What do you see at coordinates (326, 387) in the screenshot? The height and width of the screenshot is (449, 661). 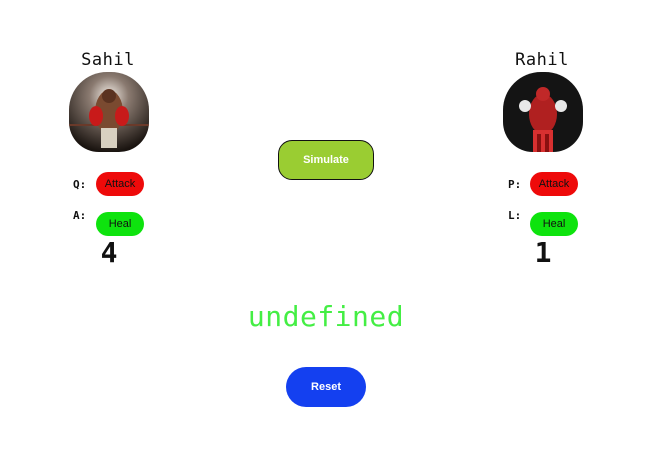 I see `reset-button: Reset` at bounding box center [326, 387].